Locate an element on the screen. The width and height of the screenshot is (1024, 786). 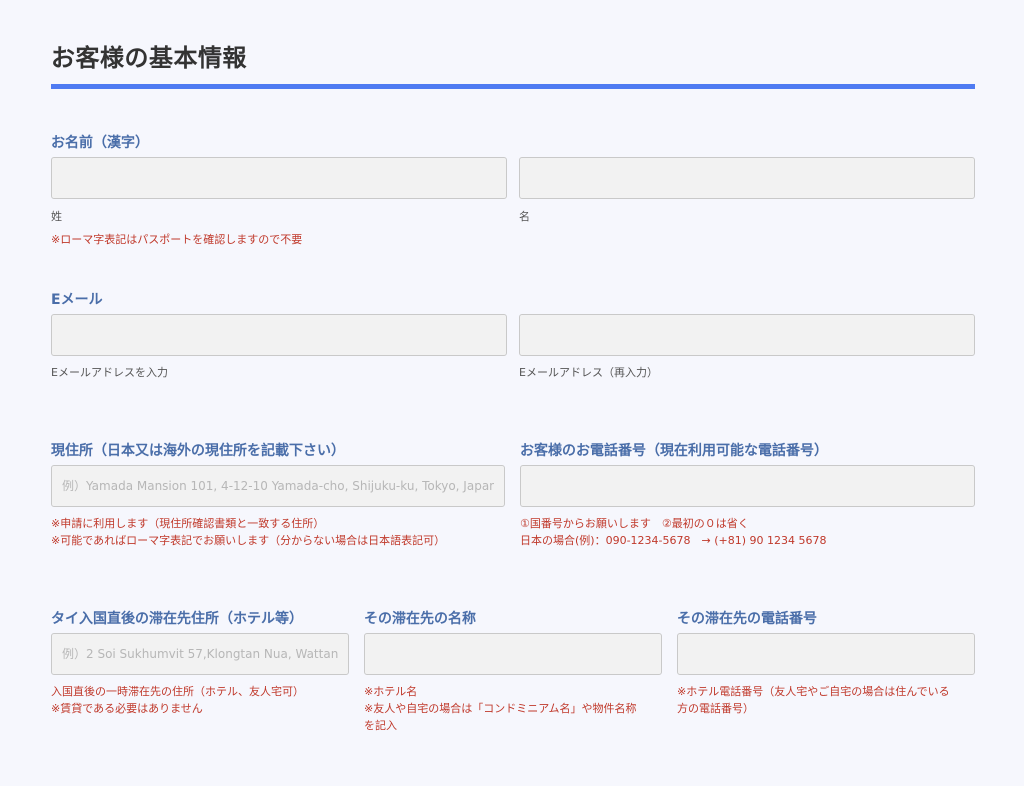
page-title: お客様の基本情報 is located at coordinates (149, 58).